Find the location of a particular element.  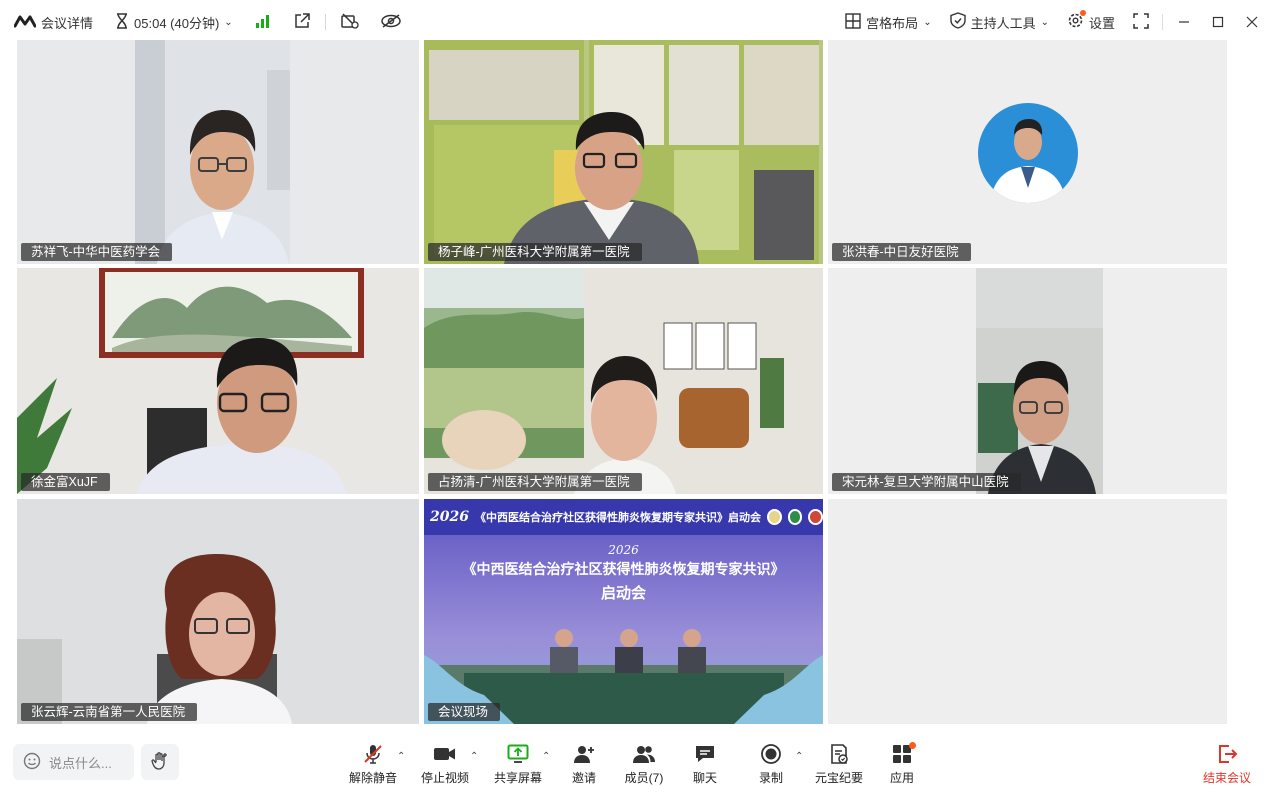

end-meeting-label: 结束会议 is located at coordinates (1226, 778).